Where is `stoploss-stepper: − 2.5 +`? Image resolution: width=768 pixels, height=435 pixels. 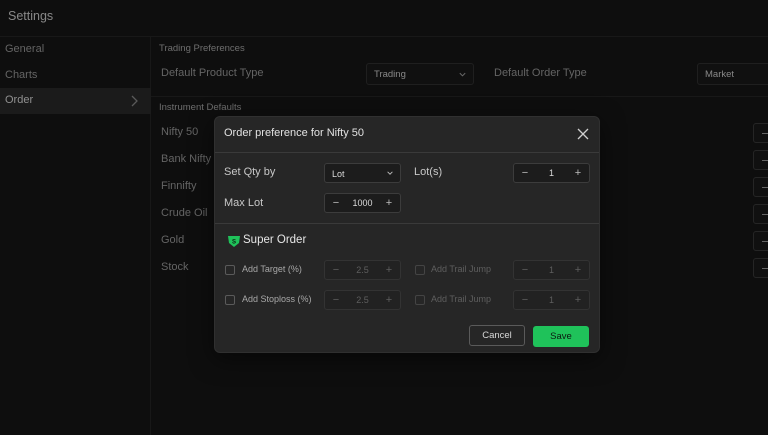 stoploss-stepper: − 2.5 + is located at coordinates (362, 300).